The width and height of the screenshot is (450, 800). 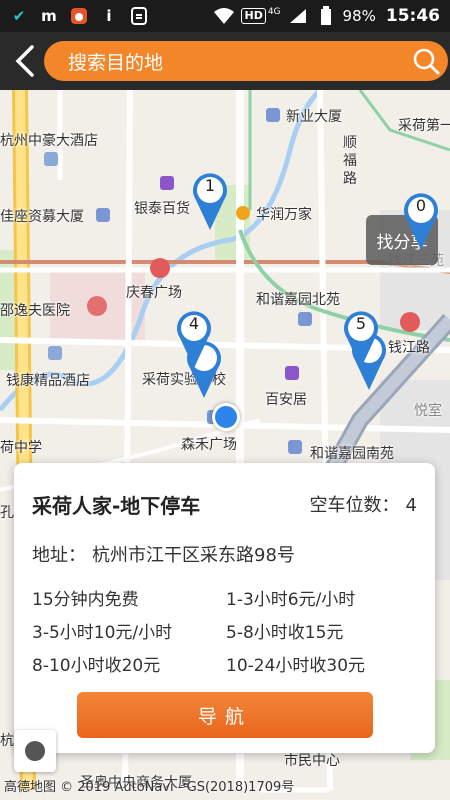 What do you see at coordinates (326, 16) in the screenshot?
I see `battery-icon` at bounding box center [326, 16].